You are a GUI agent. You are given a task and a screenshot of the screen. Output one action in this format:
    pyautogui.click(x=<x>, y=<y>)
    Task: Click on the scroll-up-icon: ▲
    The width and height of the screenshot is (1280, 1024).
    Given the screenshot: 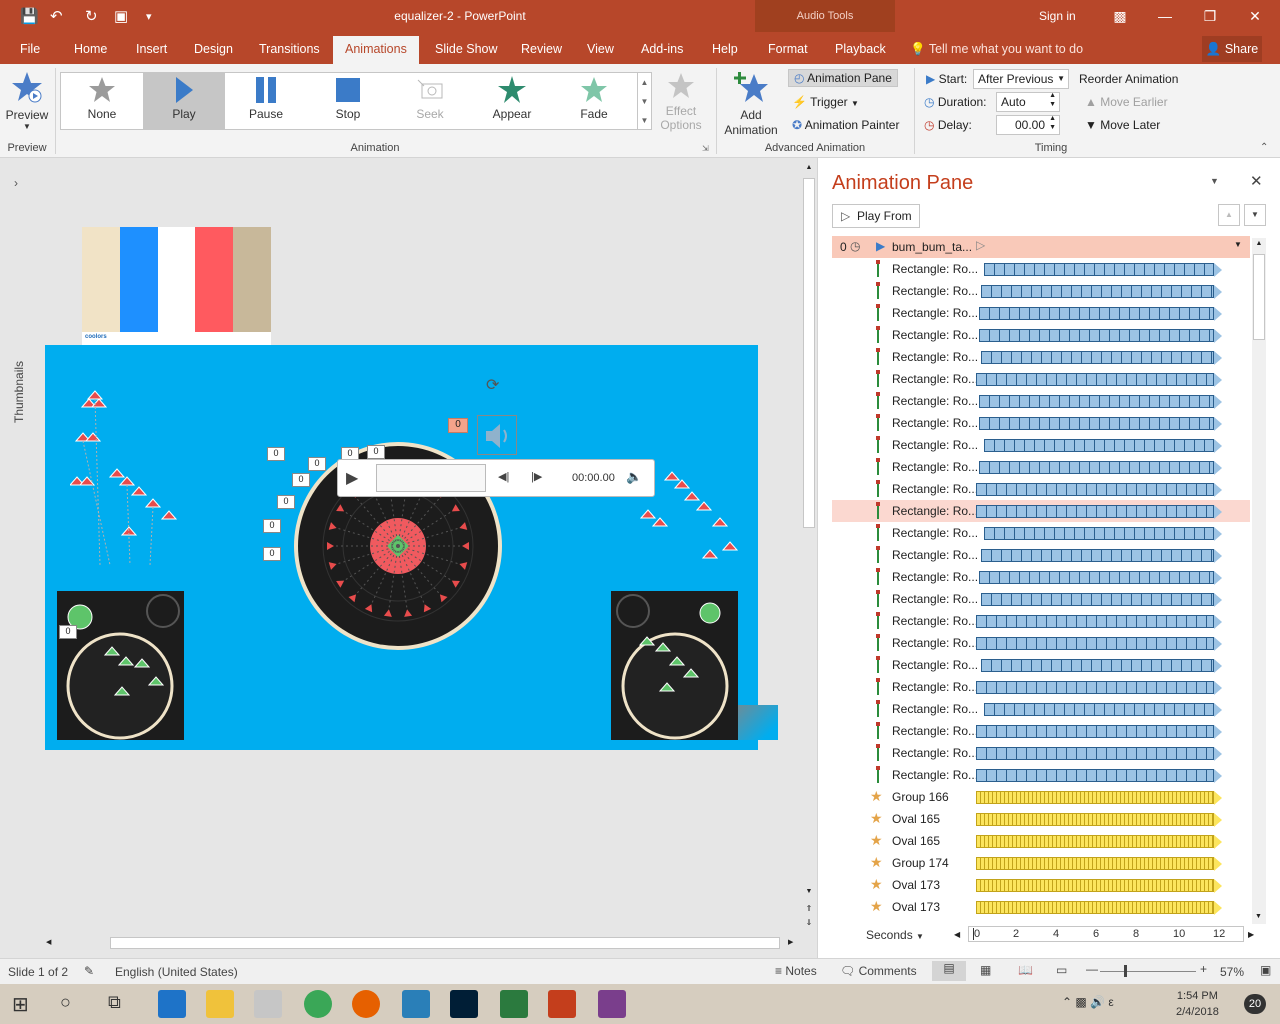 What is the action you would take?
    pyautogui.click(x=809, y=169)
    